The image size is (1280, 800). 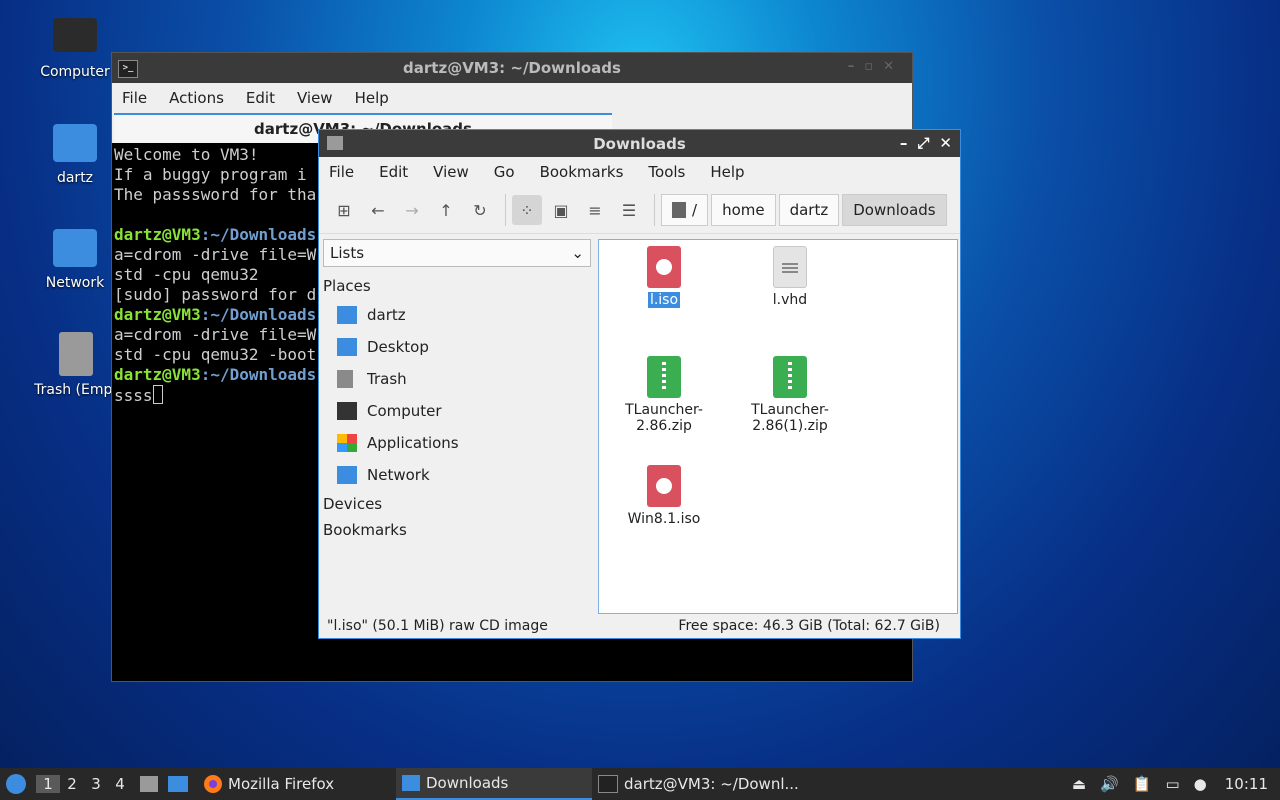 I want to click on terminal-menu-file: File, so click(x=134, y=98).